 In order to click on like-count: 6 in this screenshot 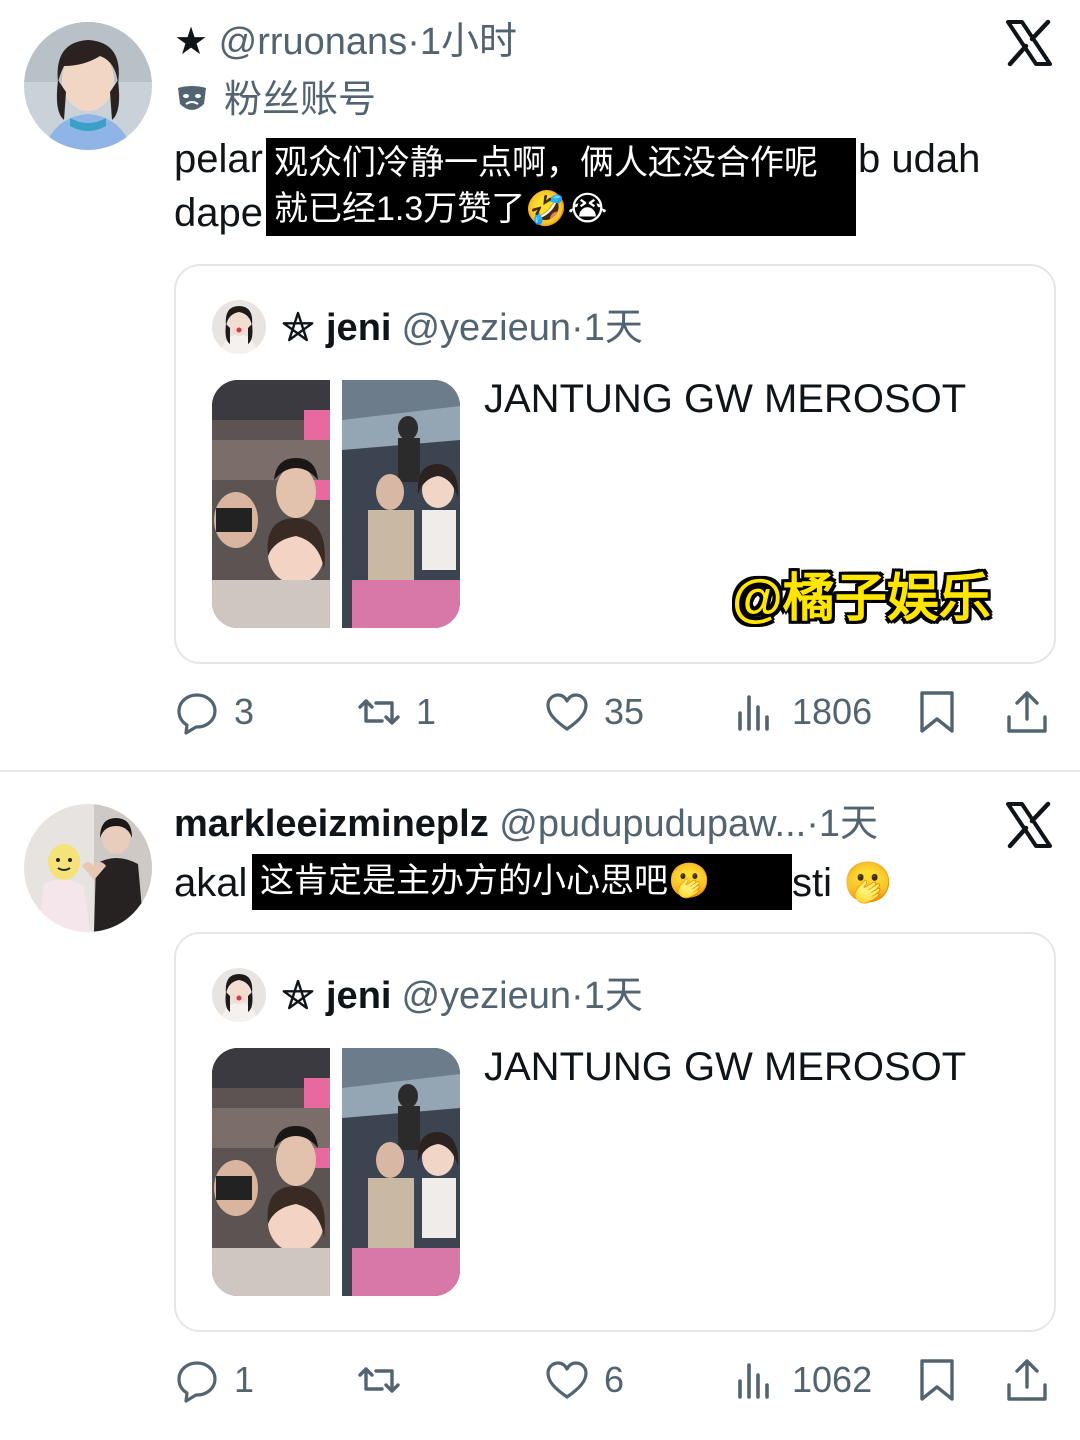, I will do `click(614, 1379)`.